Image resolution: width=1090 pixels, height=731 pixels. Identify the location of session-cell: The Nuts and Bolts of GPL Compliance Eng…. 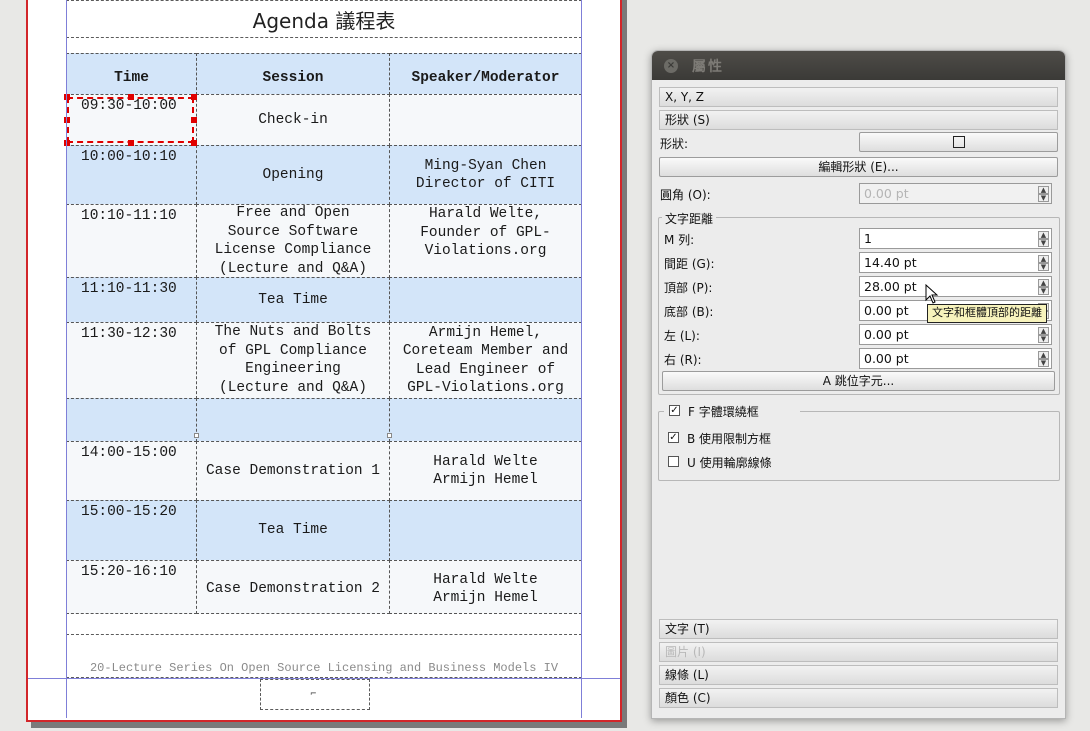
(293, 360).